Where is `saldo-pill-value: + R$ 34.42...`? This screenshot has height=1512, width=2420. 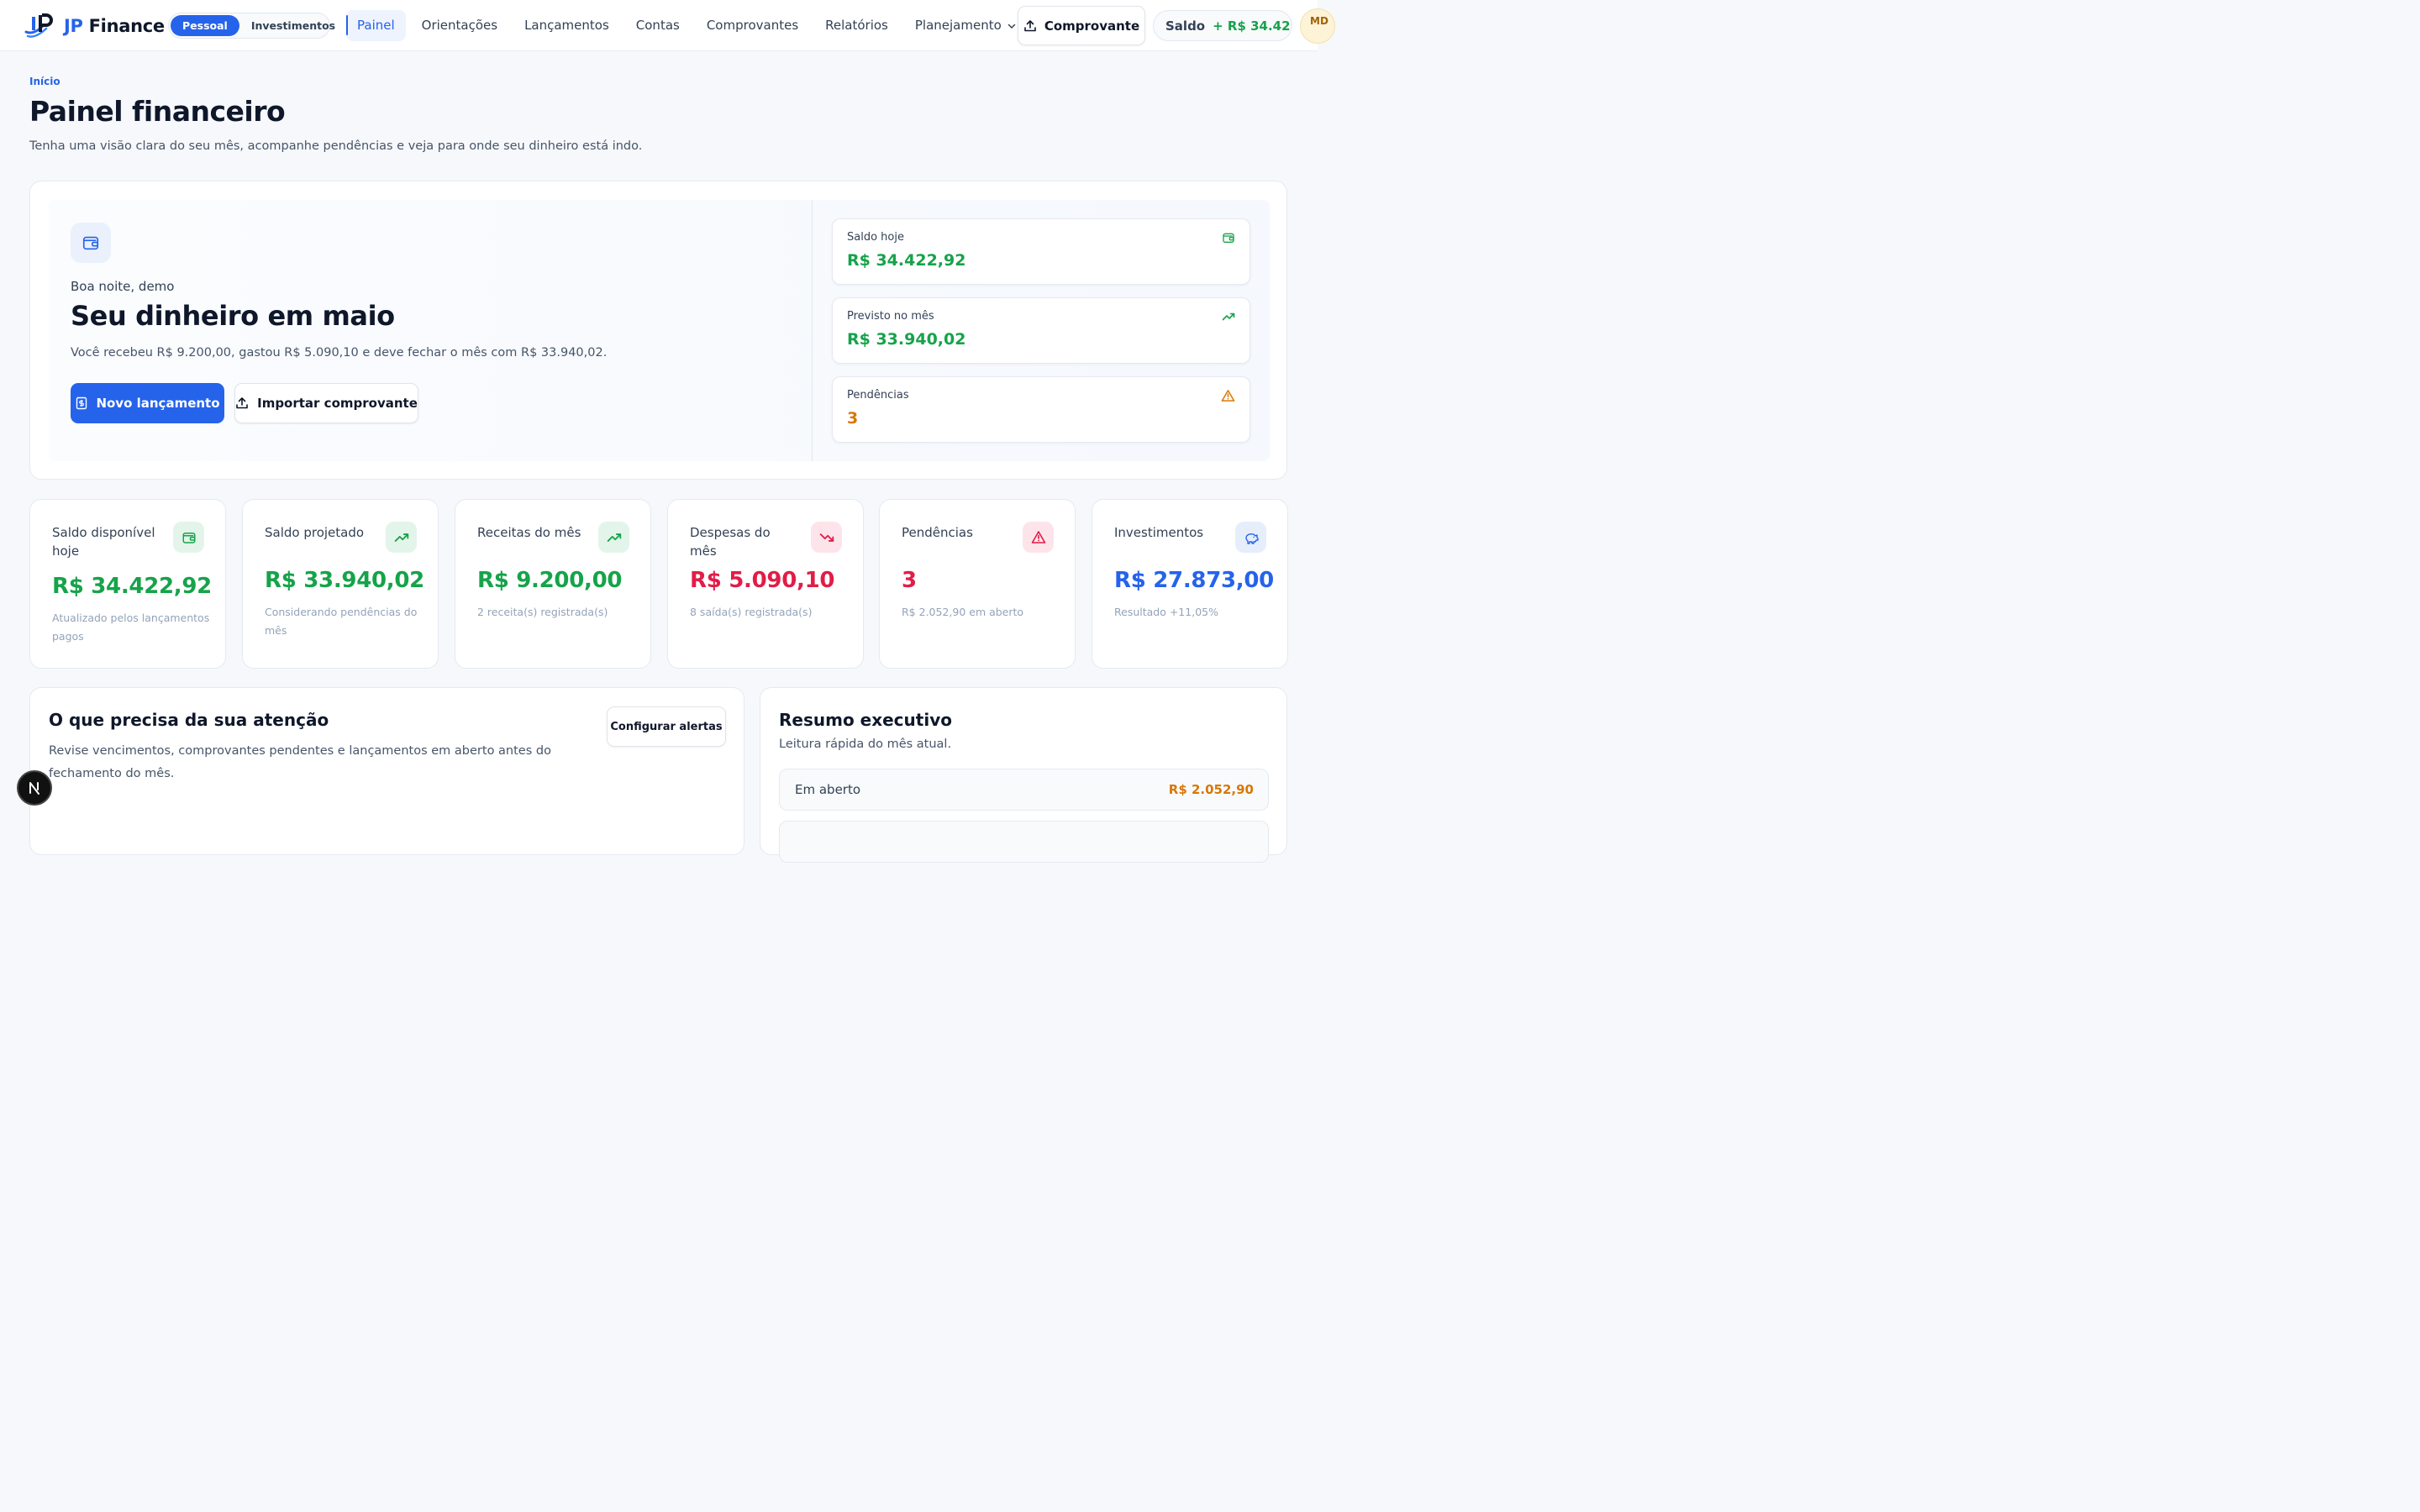
saldo-pill-value: + R$ 34.42... is located at coordinates (1253, 26).